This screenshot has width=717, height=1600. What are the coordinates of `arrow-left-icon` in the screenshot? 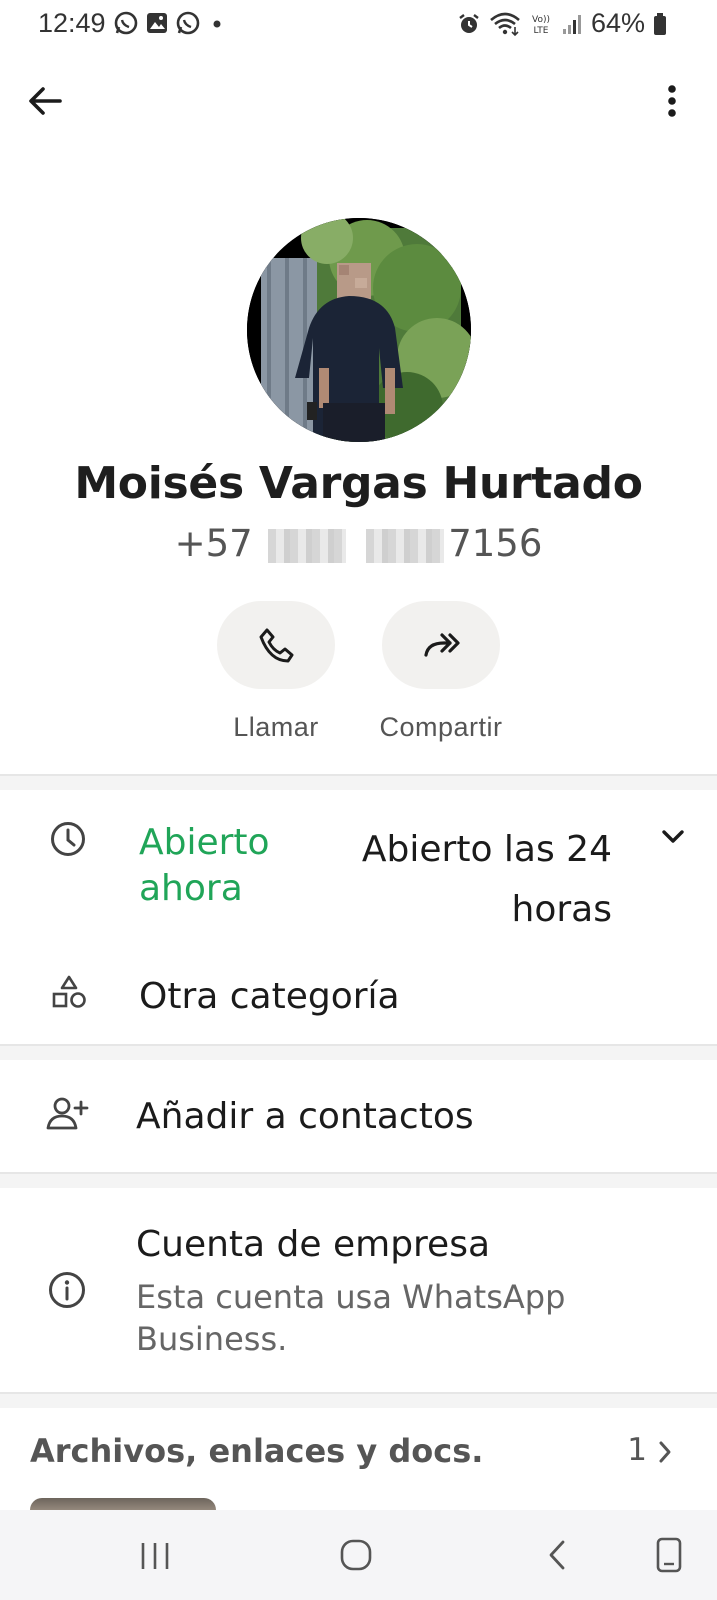 It's located at (45, 101).